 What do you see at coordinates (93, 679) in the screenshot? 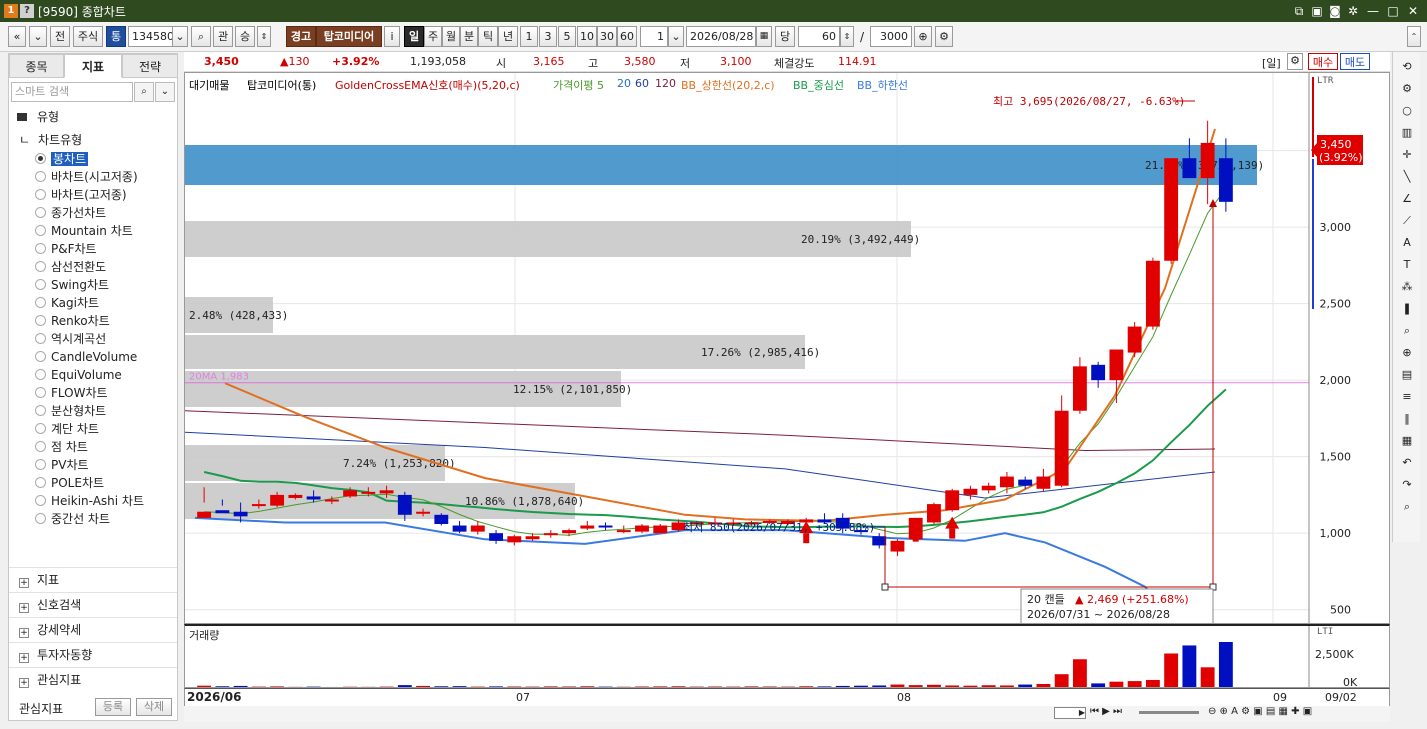
I see `section-item: + 관심지표` at bounding box center [93, 679].